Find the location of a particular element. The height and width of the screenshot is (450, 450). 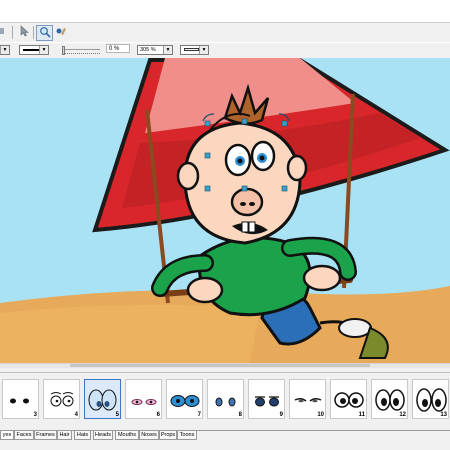

tool-icon is located at coordinates (3, 32).